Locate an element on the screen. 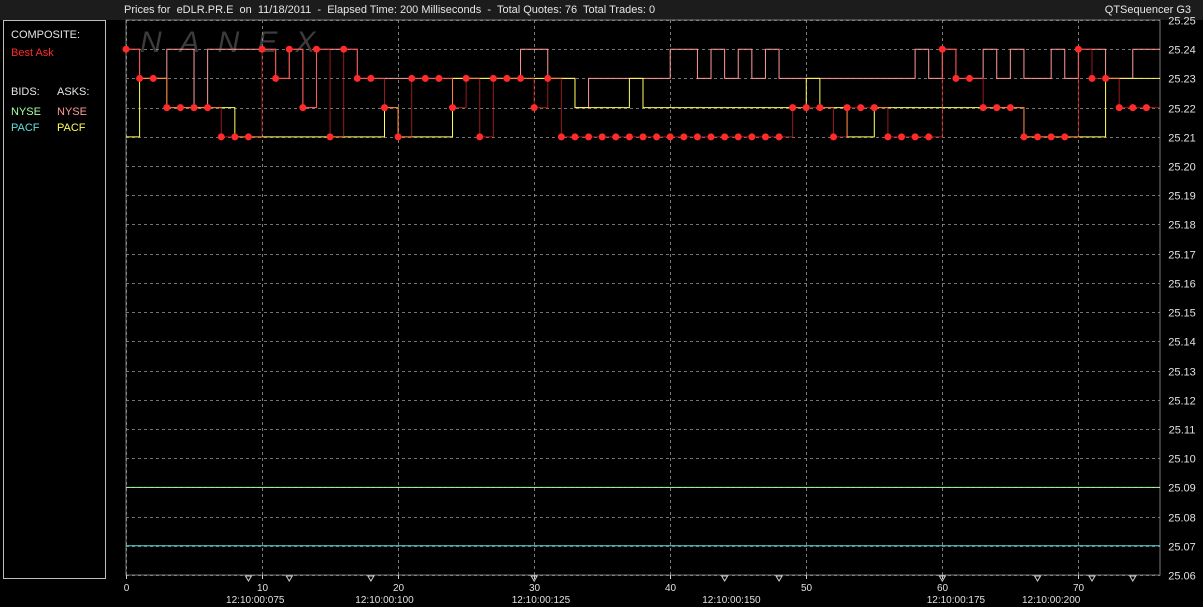 The height and width of the screenshot is (607, 1203). y-tick-label: 25.22 is located at coordinates (1182, 110).